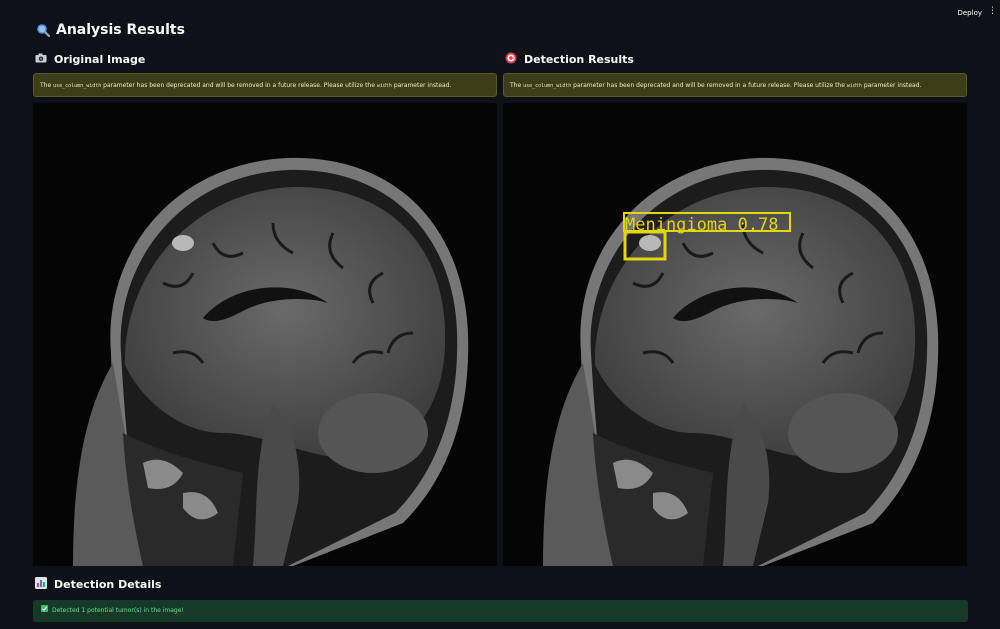 The image size is (1000, 629). What do you see at coordinates (43, 30) in the screenshot?
I see `magnifier-icon` at bounding box center [43, 30].